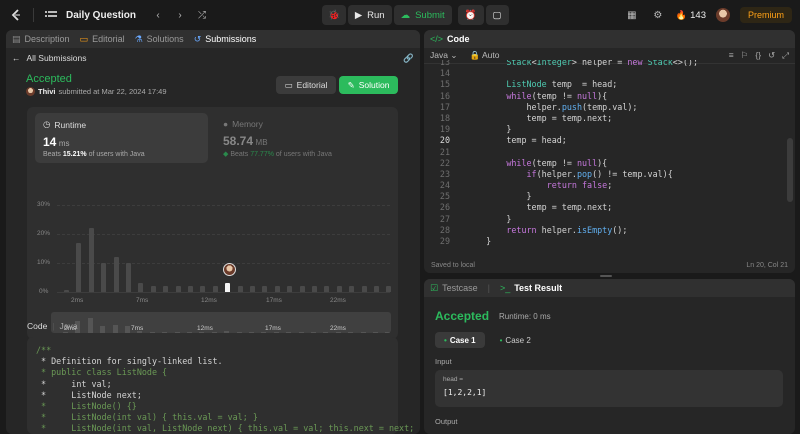 This screenshot has height=434, width=800. What do you see at coordinates (334, 15) in the screenshot?
I see `debug-button: 🐞` at bounding box center [334, 15].